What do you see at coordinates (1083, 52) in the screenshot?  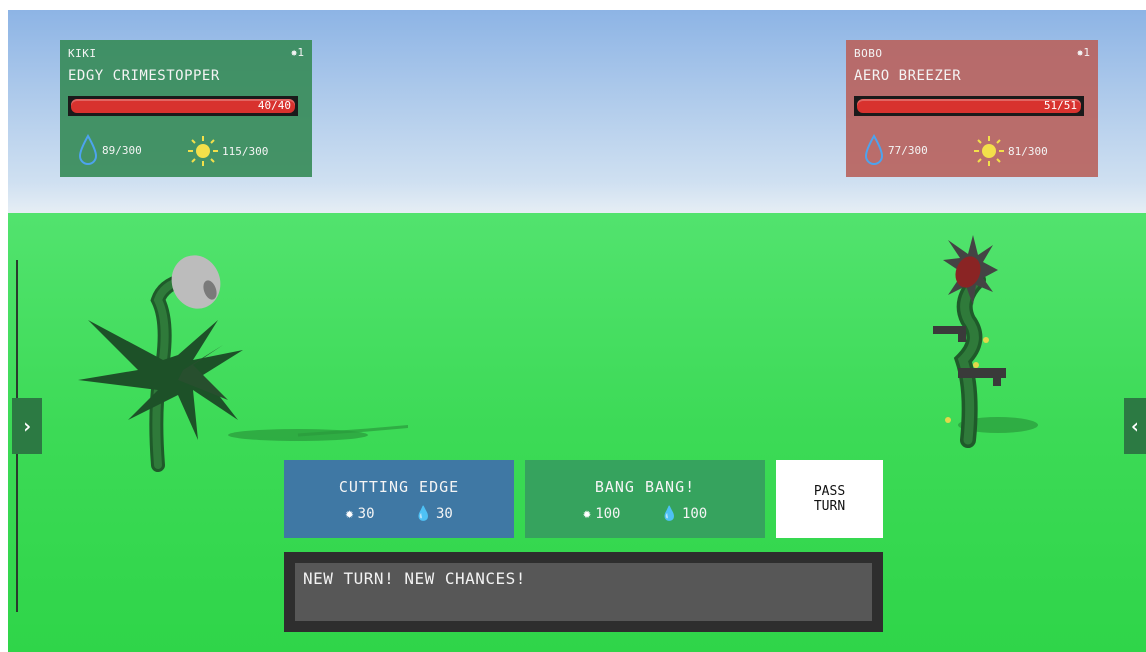 I see `enemy-level: ✸1` at bounding box center [1083, 52].